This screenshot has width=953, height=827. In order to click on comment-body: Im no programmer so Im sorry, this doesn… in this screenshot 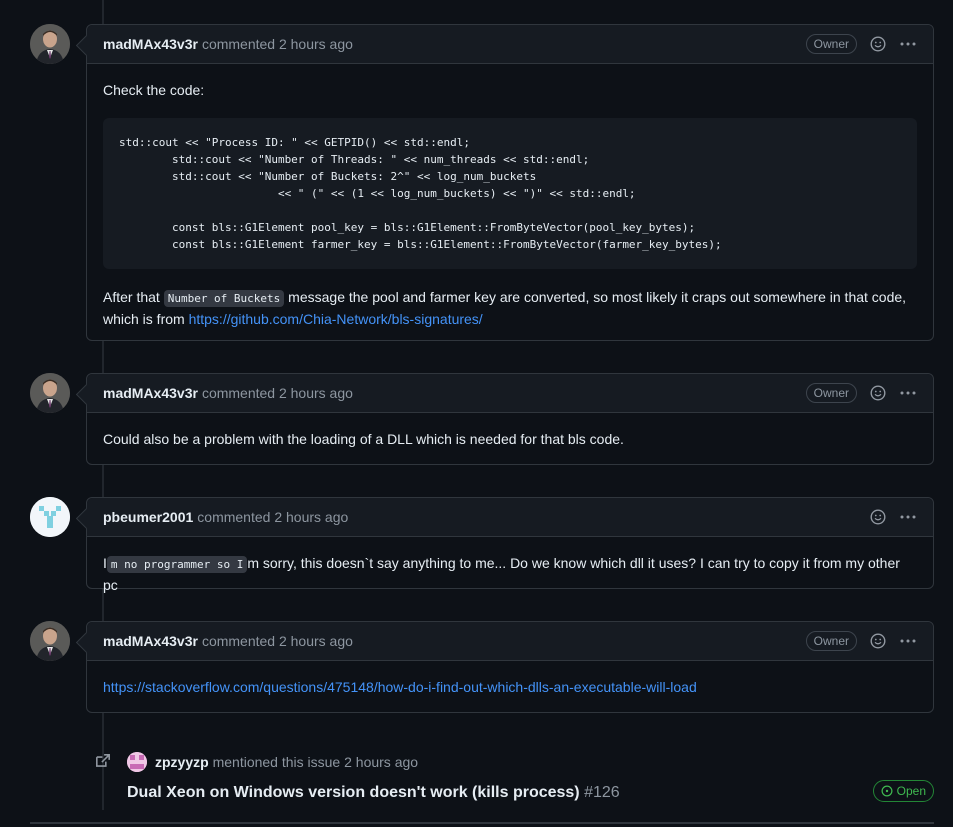, I will do `click(510, 574)`.